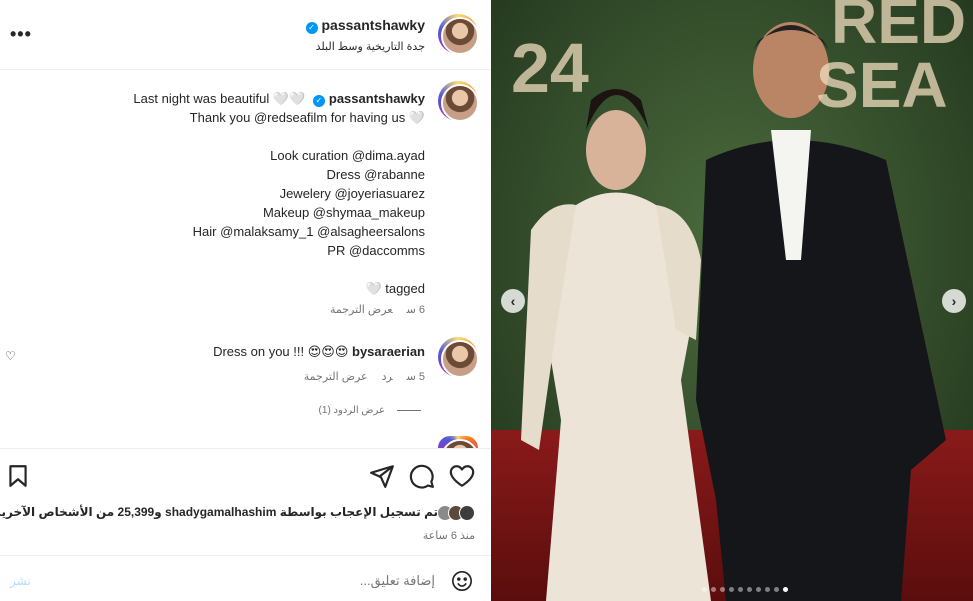 The width and height of the screenshot is (973, 601). I want to click on caption-time: 6 س, so click(415, 310).